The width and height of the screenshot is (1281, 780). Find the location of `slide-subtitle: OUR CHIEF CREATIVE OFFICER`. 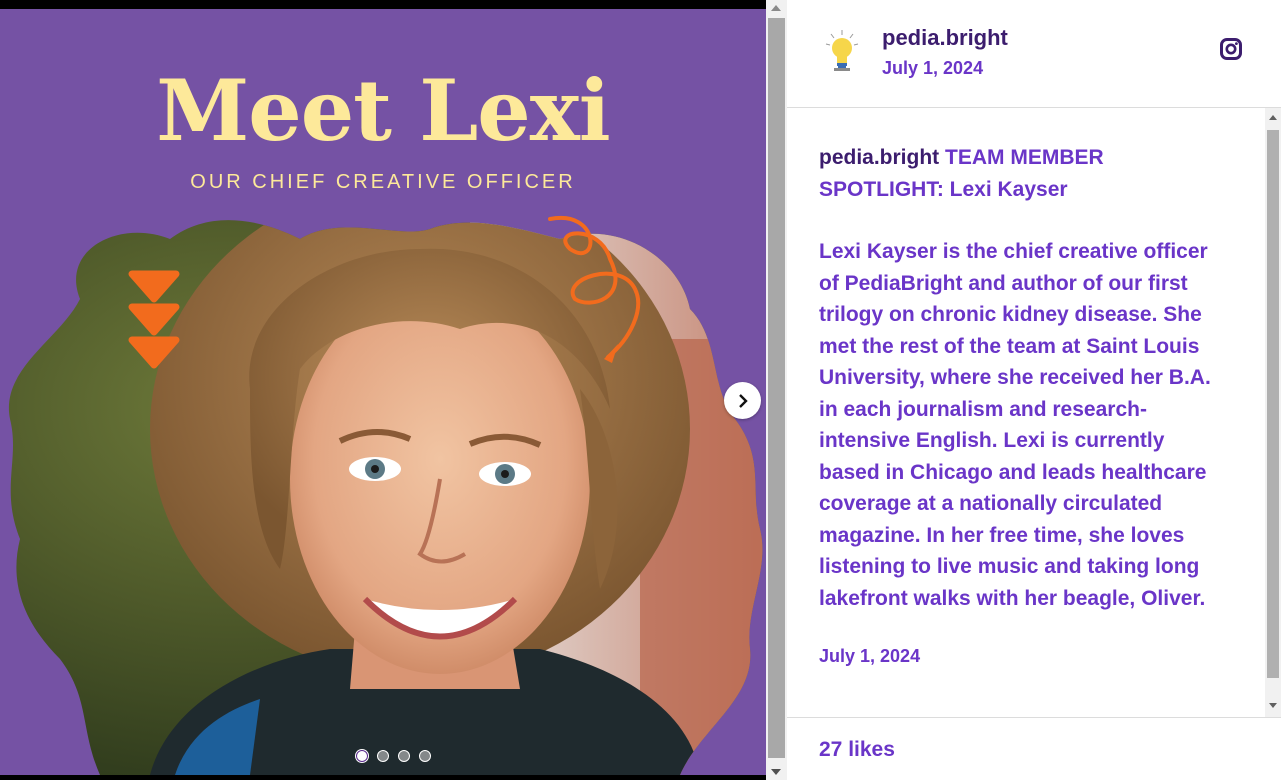

slide-subtitle: OUR CHIEF CREATIVE OFFICER is located at coordinates (383, 182).